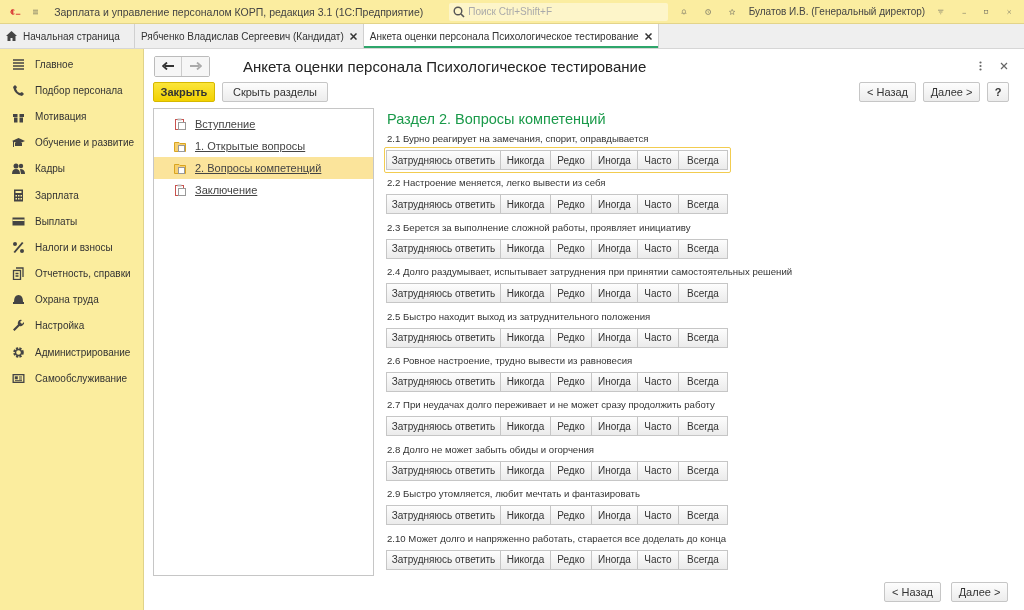 The height and width of the screenshot is (610, 1024). What do you see at coordinates (263, 190) in the screenshot?
I see `section-item: Заключение` at bounding box center [263, 190].